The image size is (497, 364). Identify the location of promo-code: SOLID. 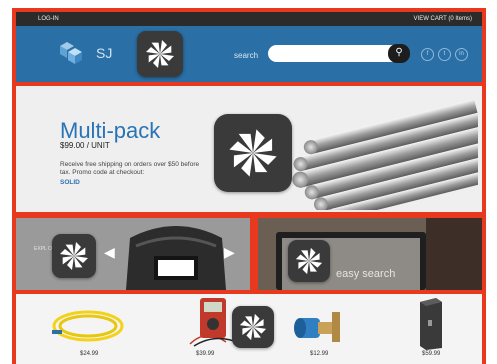
(70, 182).